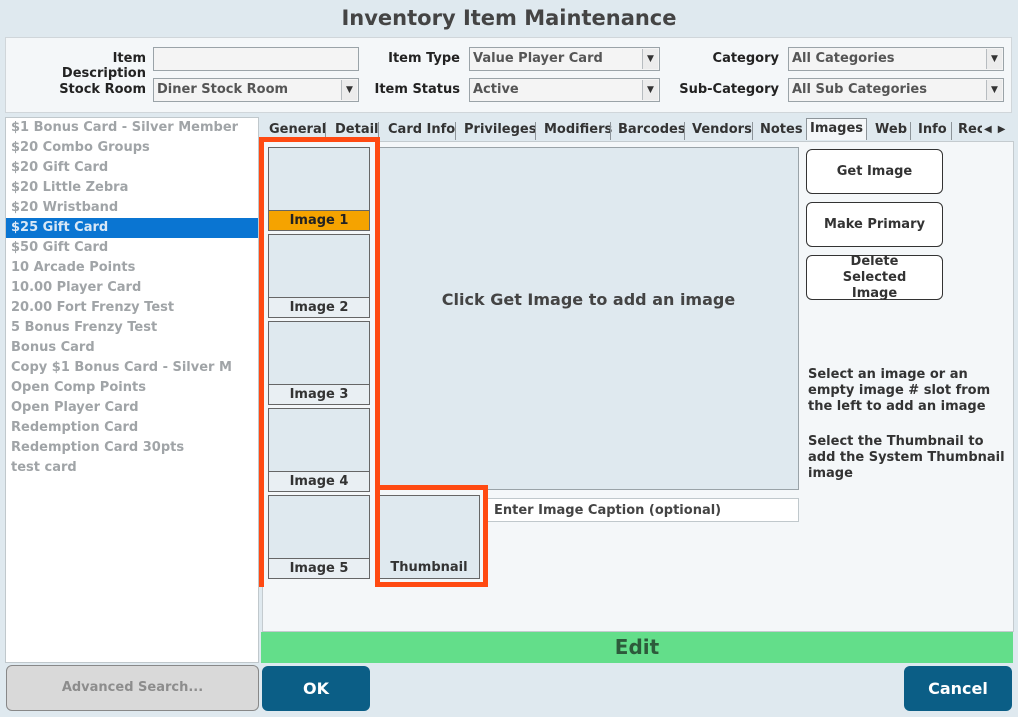 The image size is (1018, 717). I want to click on image-slot-1: Image 1, so click(319, 189).